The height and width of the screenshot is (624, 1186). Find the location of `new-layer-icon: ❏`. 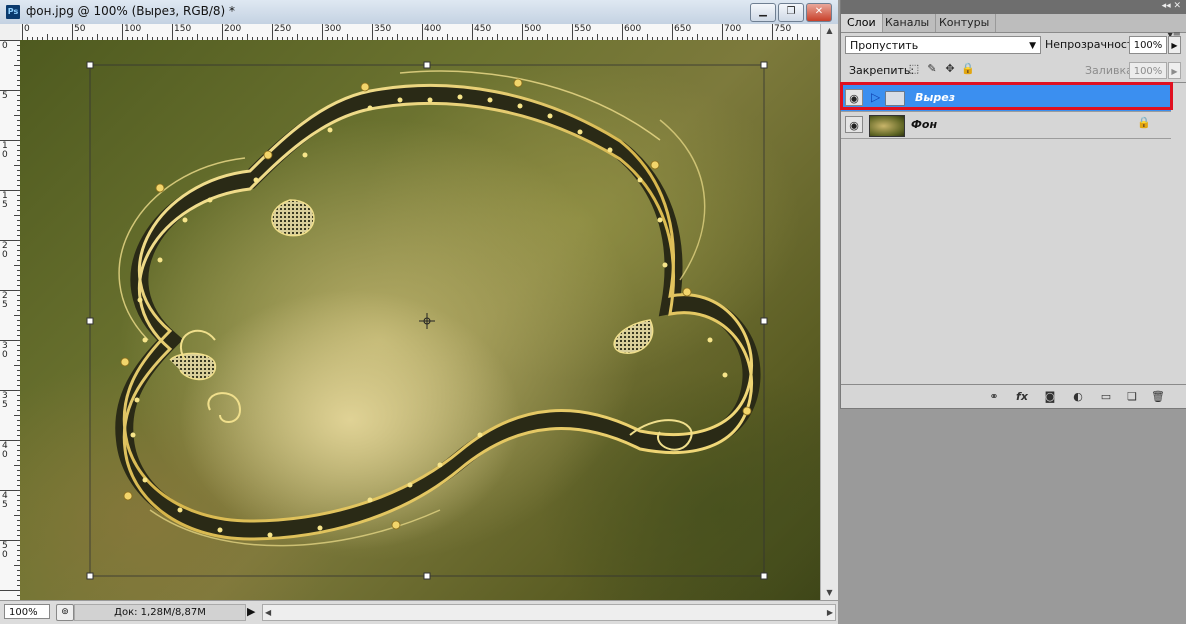

new-layer-icon: ❏ is located at coordinates (1132, 397).